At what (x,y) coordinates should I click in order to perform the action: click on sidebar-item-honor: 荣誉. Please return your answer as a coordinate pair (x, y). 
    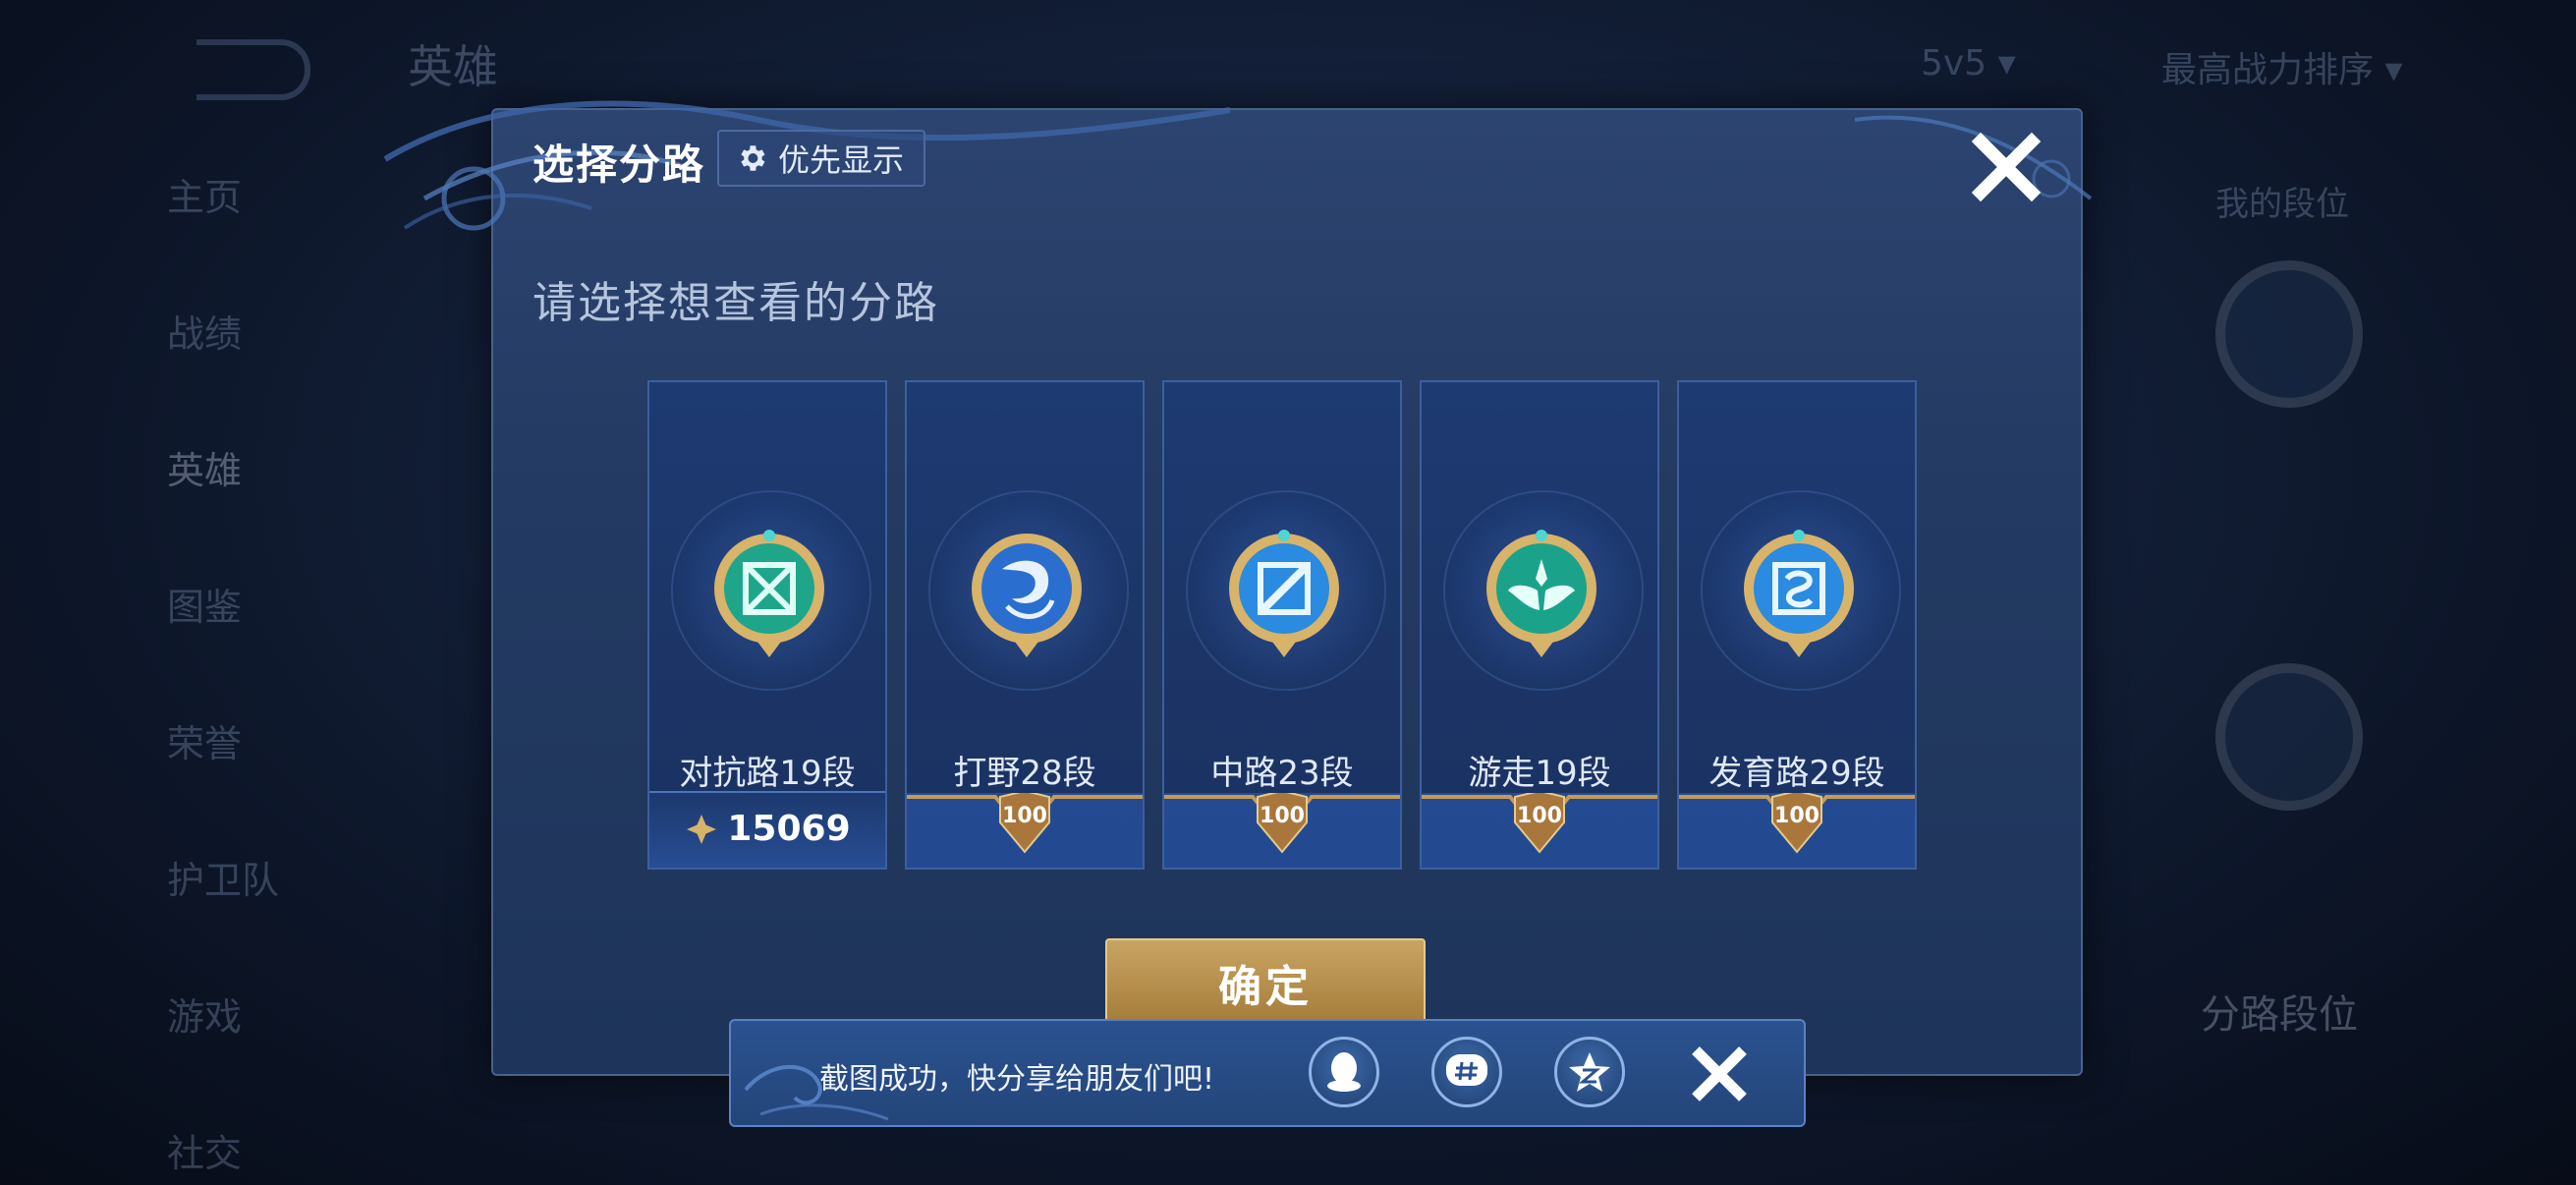
    Looking at the image, I should click on (223, 740).